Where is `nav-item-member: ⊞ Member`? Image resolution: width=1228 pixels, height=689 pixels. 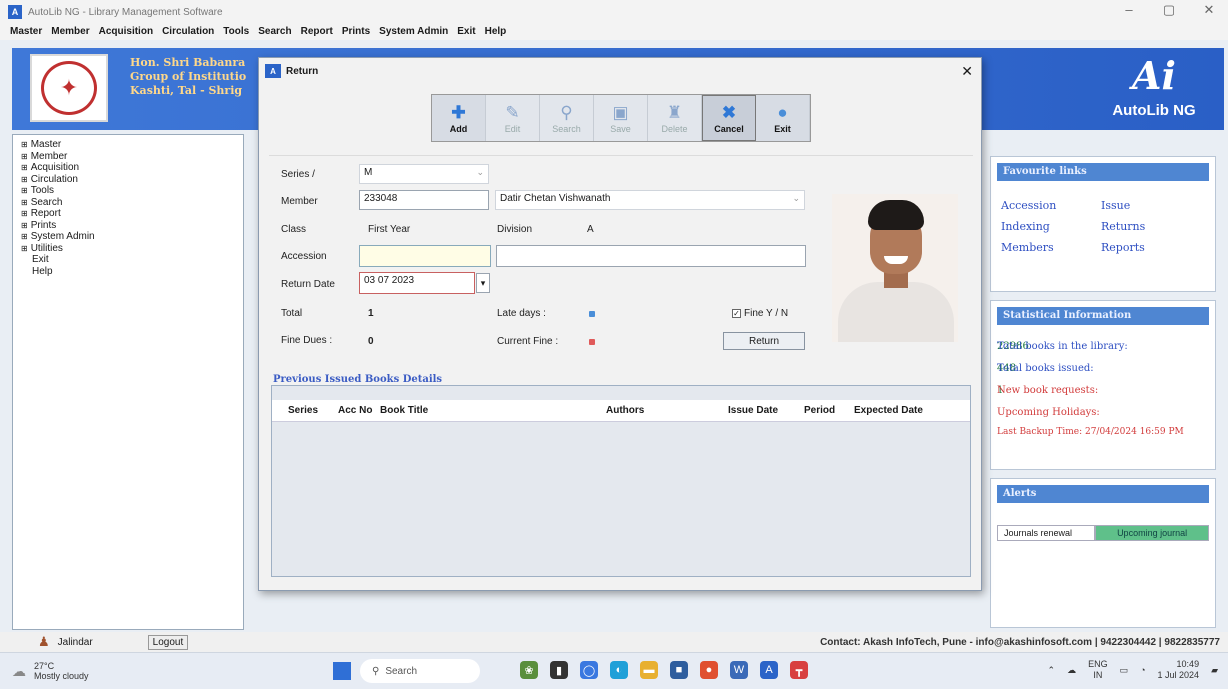 nav-item-member: ⊞ Member is located at coordinates (132, 157).